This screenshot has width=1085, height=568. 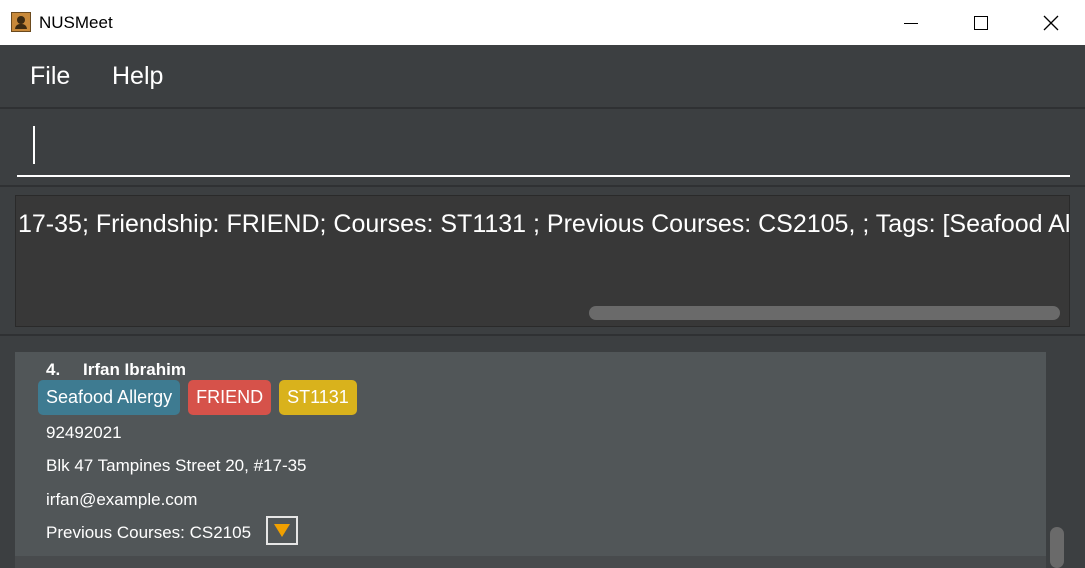 What do you see at coordinates (53, 369) in the screenshot?
I see `person-index: 4.` at bounding box center [53, 369].